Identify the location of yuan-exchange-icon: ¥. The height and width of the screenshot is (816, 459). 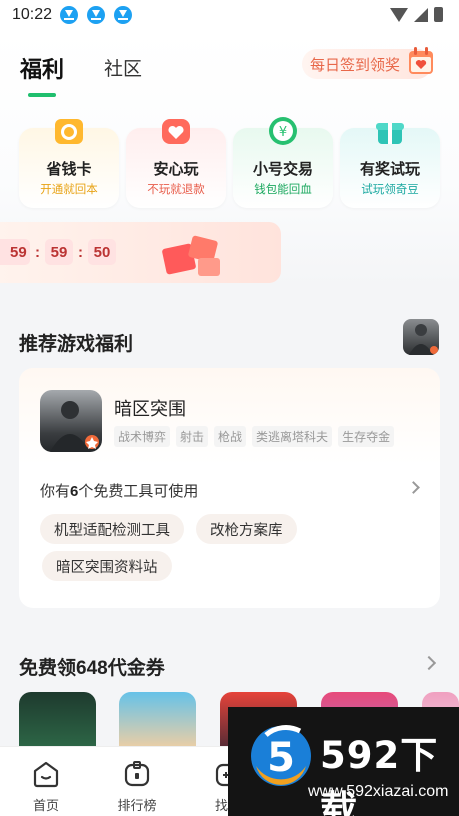
(283, 131).